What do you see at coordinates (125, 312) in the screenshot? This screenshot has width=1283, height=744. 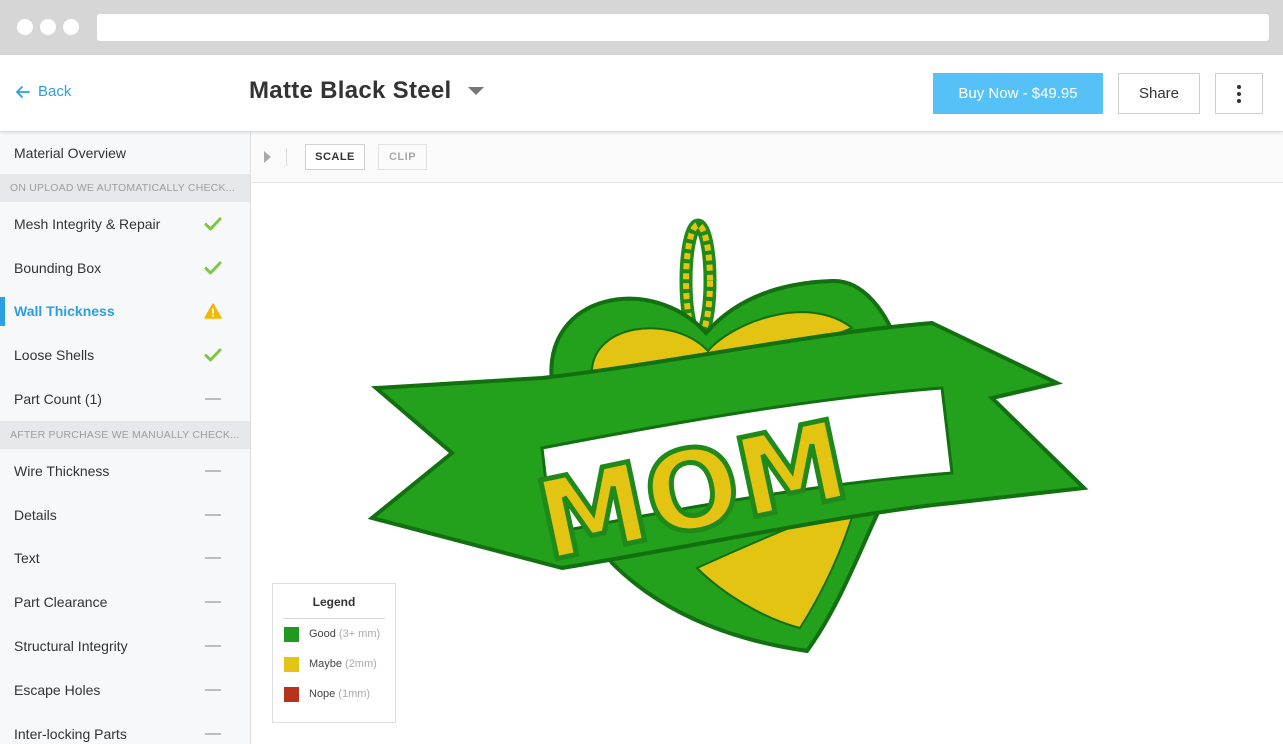 I see `sidebar-item-wall-thickness: Wall Thickness` at bounding box center [125, 312].